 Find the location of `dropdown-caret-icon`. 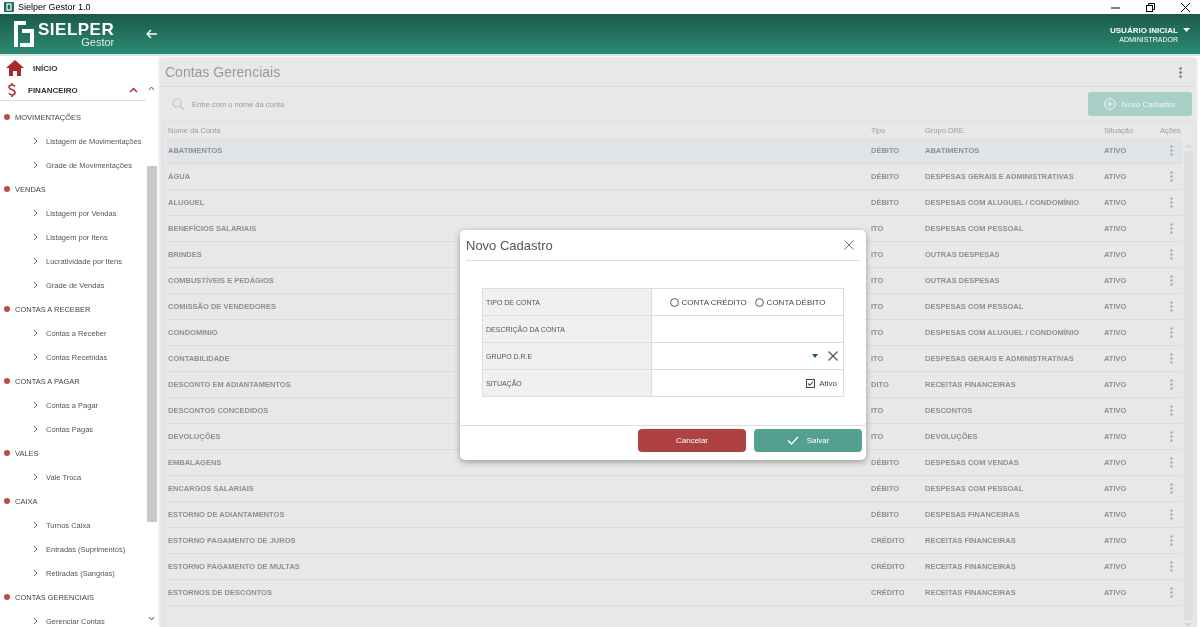

dropdown-caret-icon is located at coordinates (815, 355).